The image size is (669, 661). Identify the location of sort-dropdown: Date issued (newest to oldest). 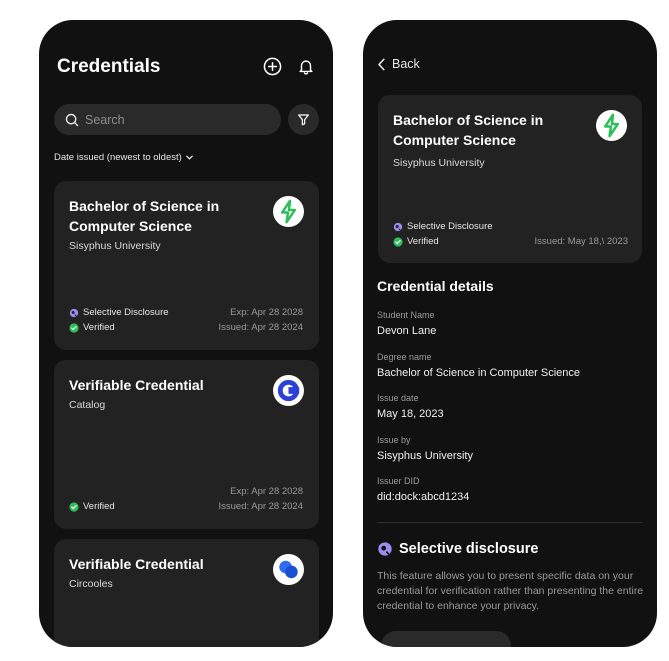
(124, 157).